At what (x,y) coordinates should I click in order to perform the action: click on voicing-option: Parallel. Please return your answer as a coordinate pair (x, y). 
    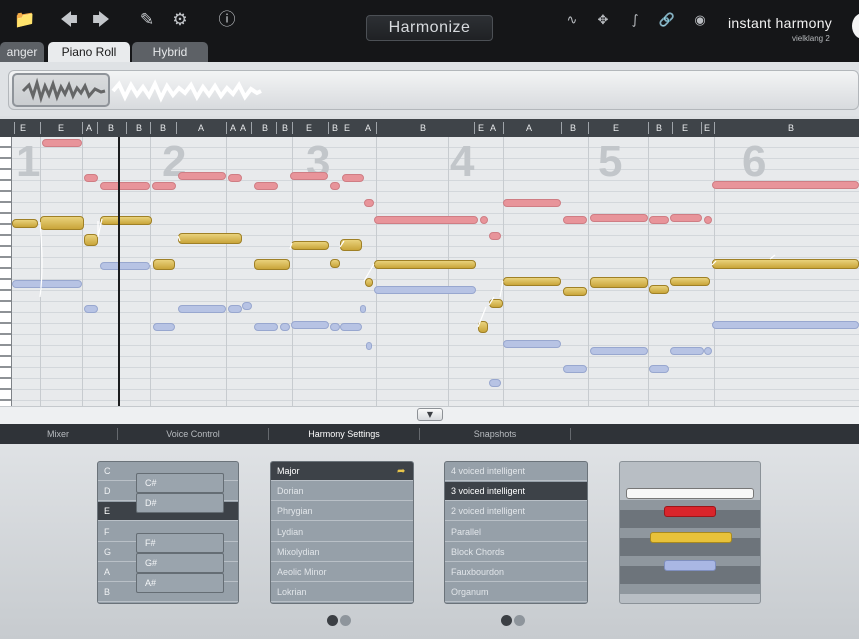
    Looking at the image, I should click on (516, 532).